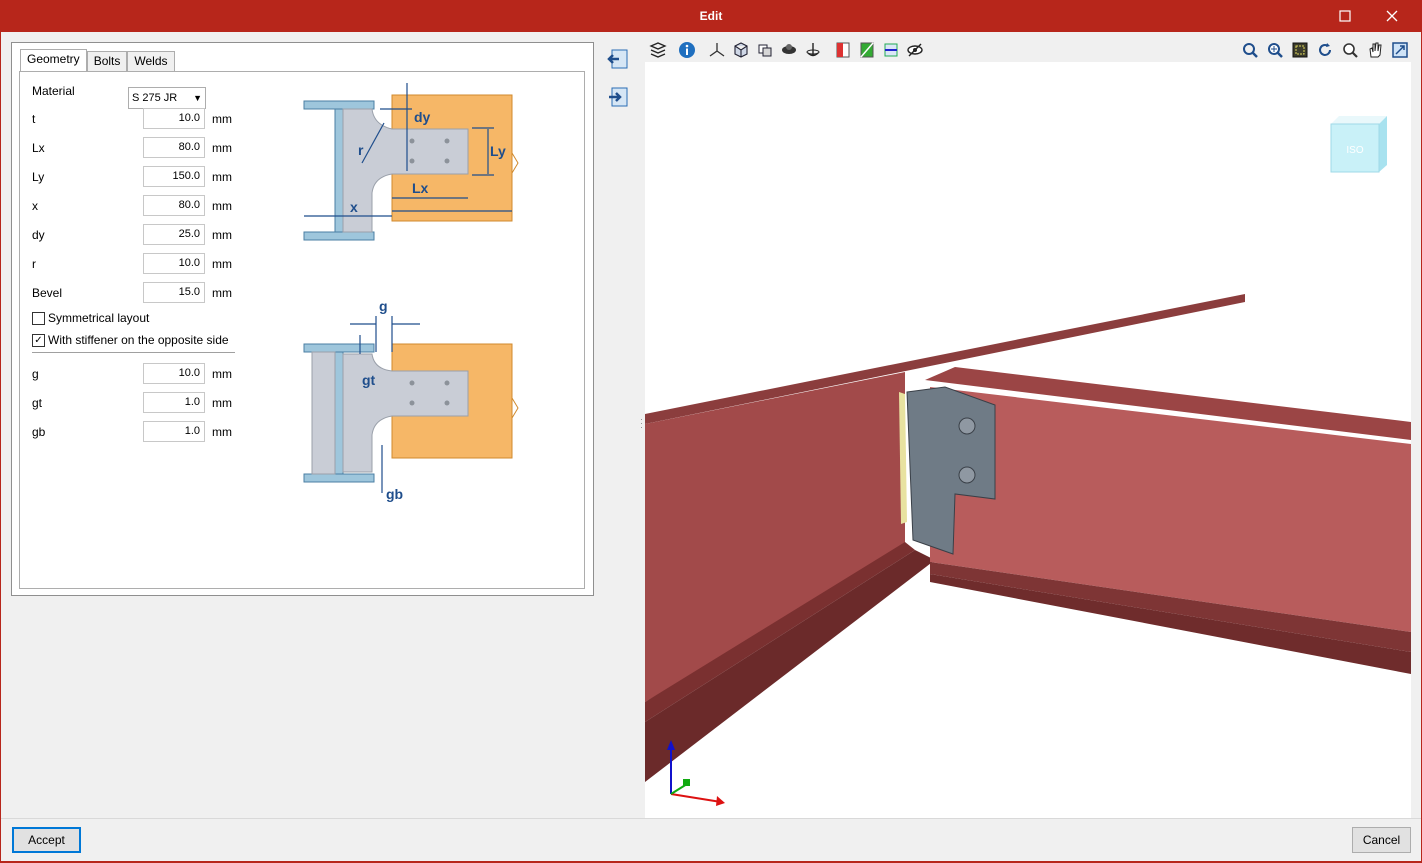 This screenshot has height=863, width=1422. I want to click on param-input-r: 10.0, so click(174, 263).